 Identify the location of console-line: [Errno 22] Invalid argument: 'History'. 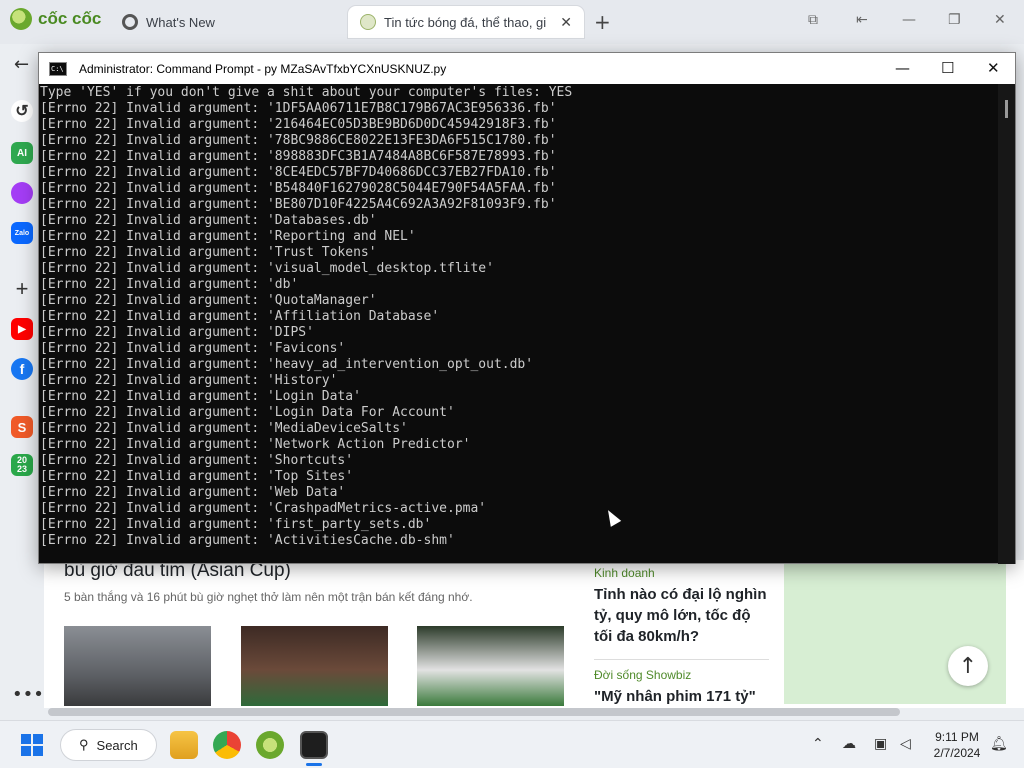
(189, 380).